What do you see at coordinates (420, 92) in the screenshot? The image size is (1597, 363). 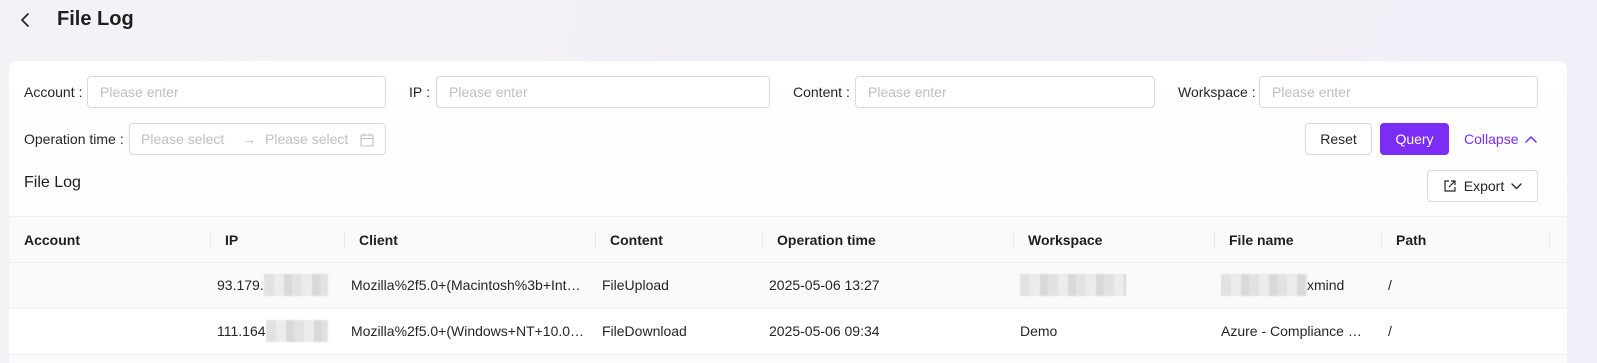 I see `ip-label: IP:` at bounding box center [420, 92].